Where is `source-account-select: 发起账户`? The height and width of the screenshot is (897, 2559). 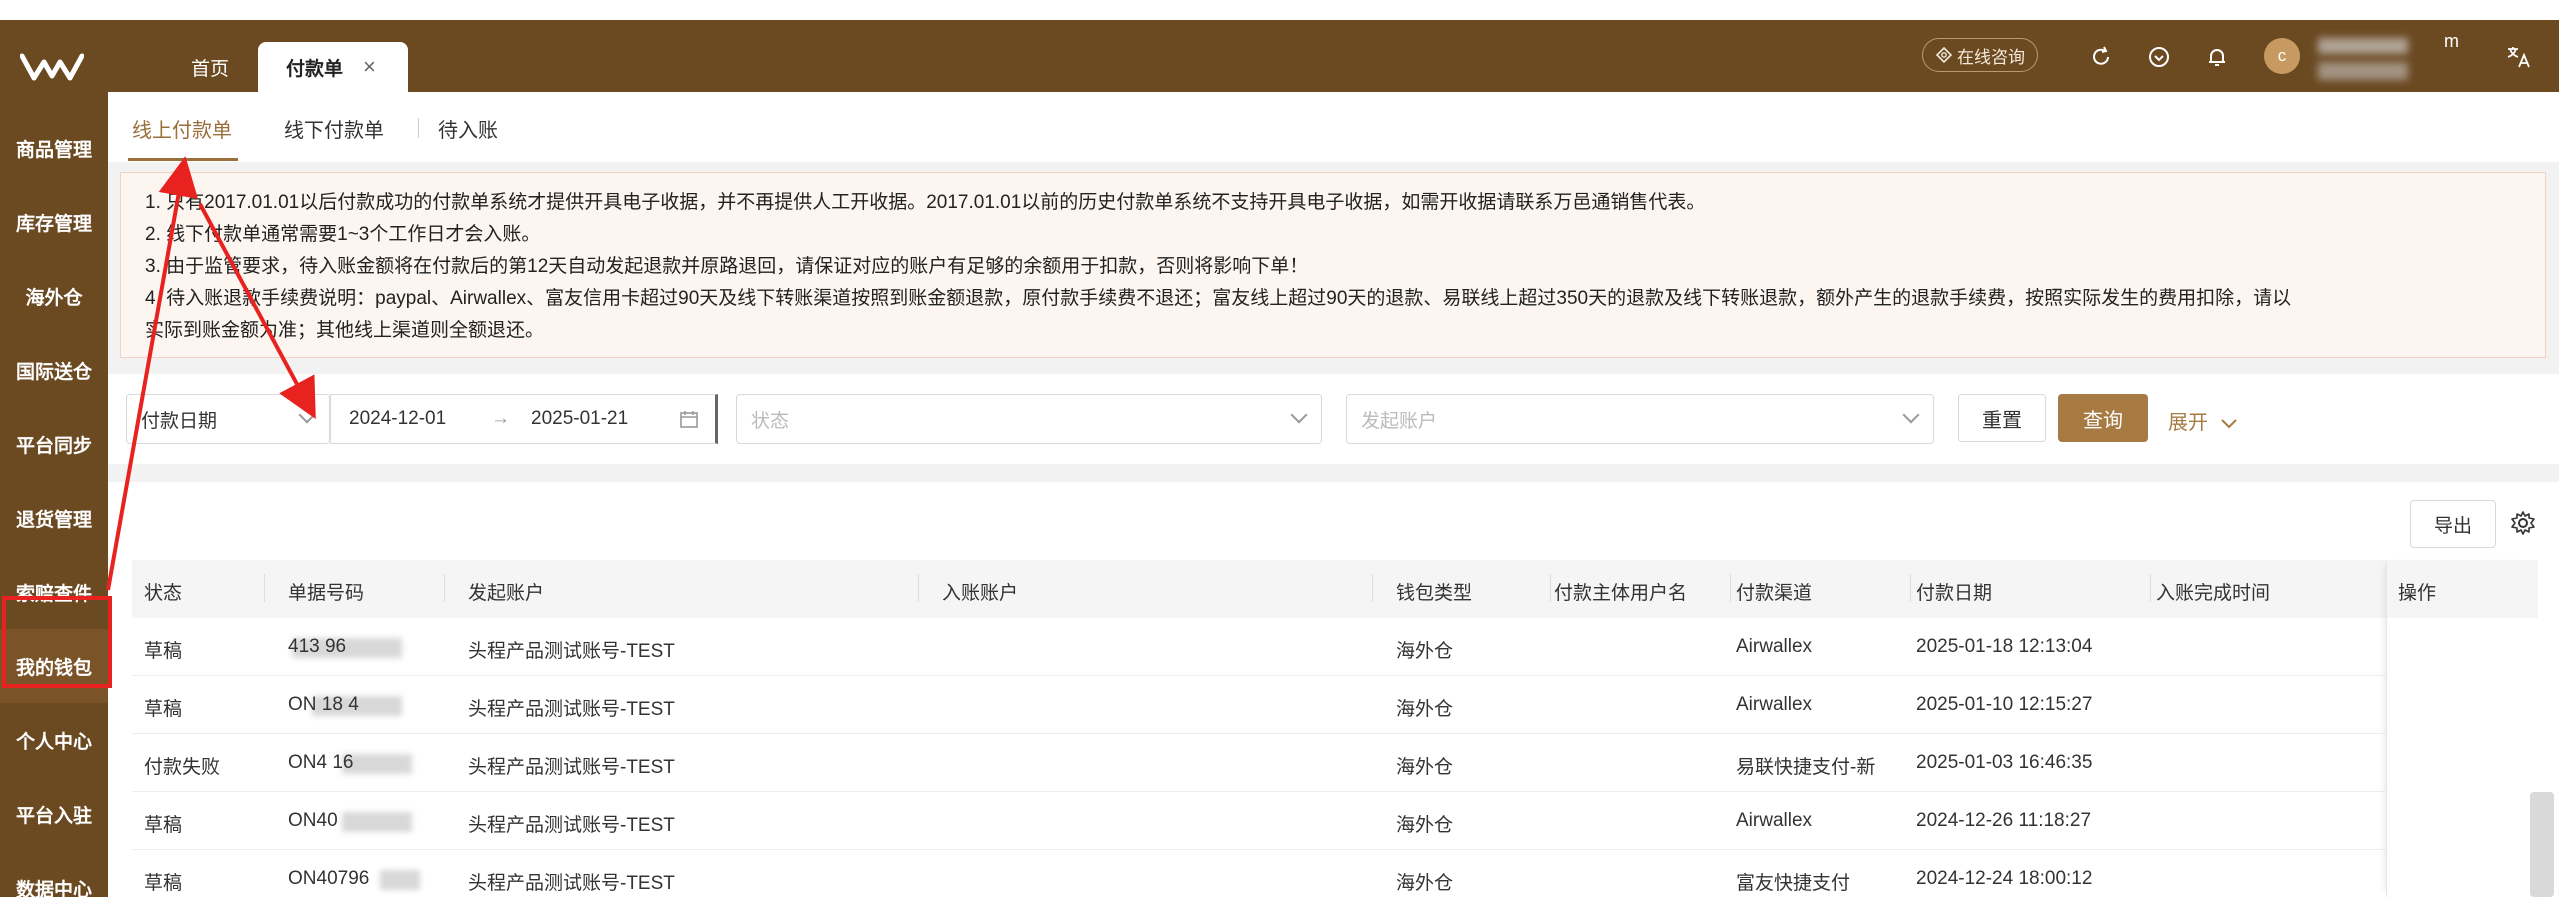
source-account-select: 发起账户 is located at coordinates (1640, 419).